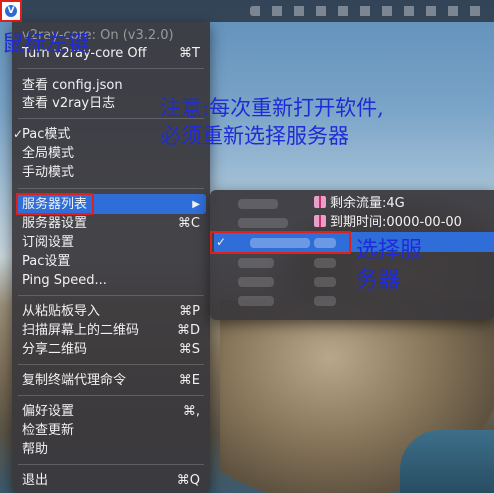 Image resolution: width=494 pixels, height=493 pixels. I want to click on turn-off-shortcut: ⌘T, so click(189, 53).